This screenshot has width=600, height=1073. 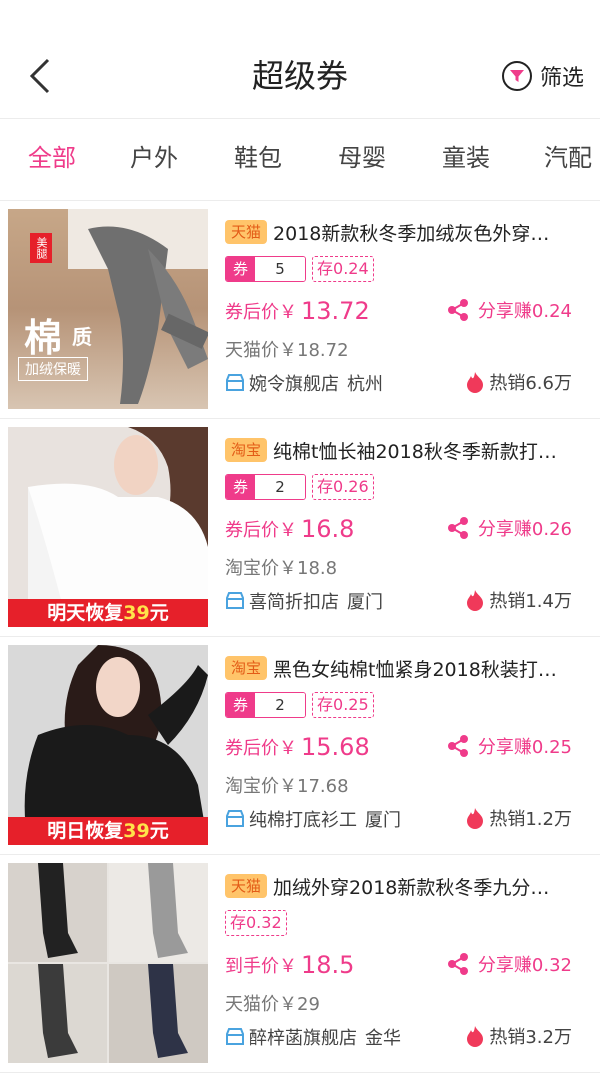 What do you see at coordinates (53, 369) in the screenshot?
I see `image-subcaption: 加绒保暖` at bounding box center [53, 369].